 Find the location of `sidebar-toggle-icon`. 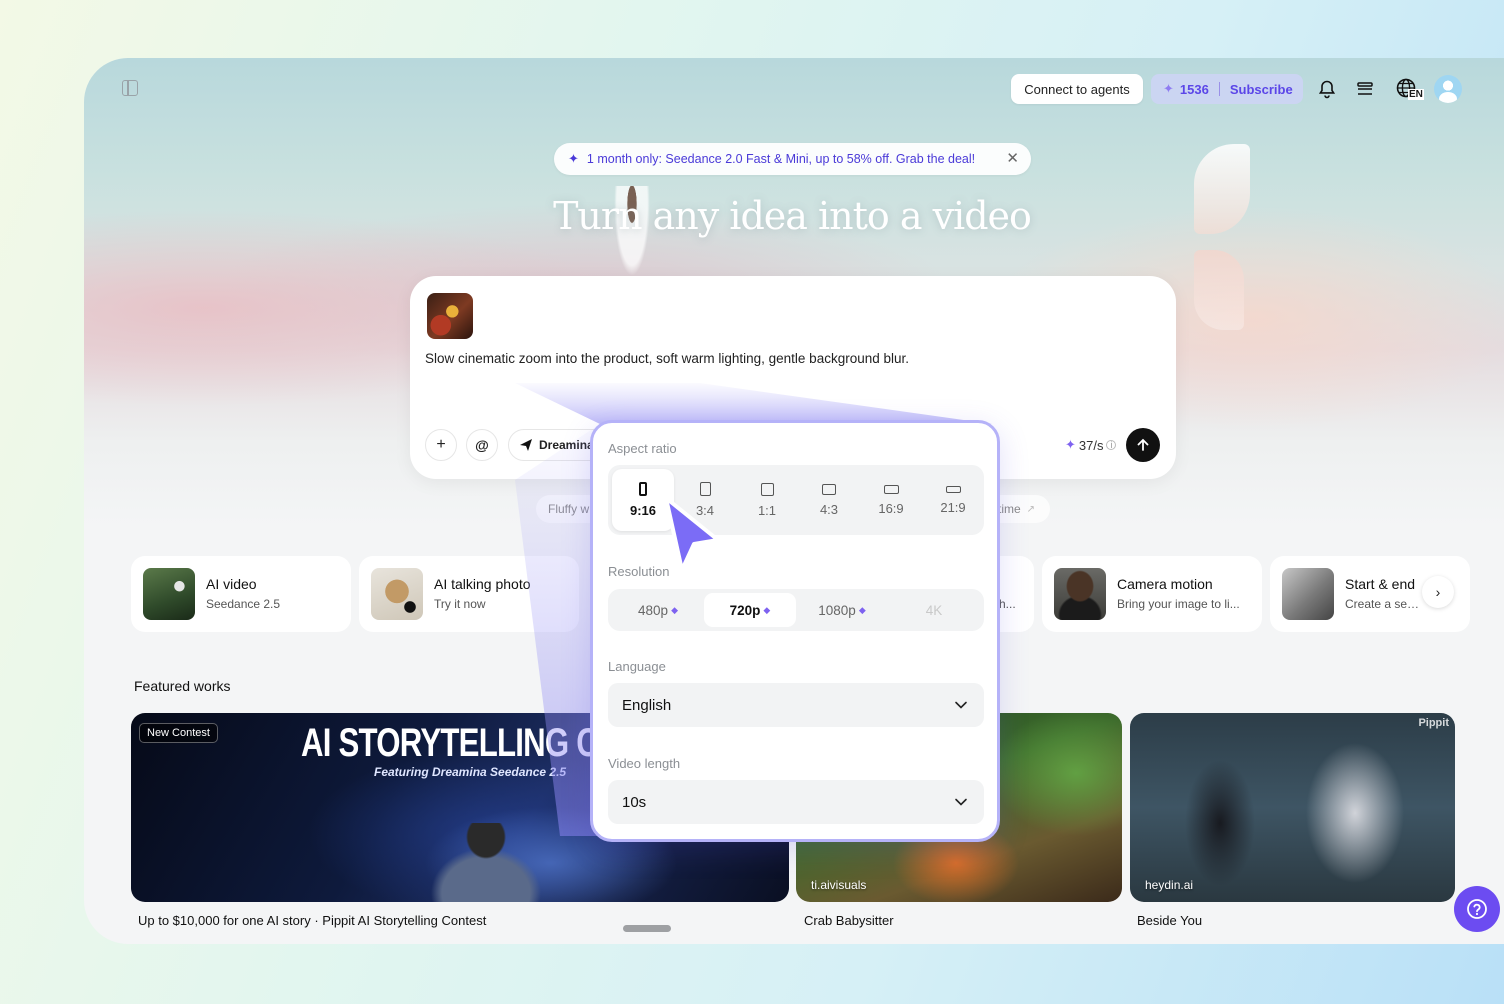

sidebar-toggle-icon is located at coordinates (130, 88).